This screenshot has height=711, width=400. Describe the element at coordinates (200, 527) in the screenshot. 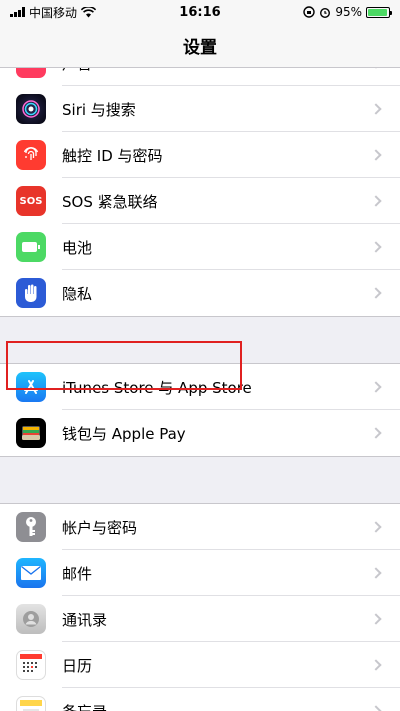

I see `settings-row-accounts: 帐户与密码` at that location.